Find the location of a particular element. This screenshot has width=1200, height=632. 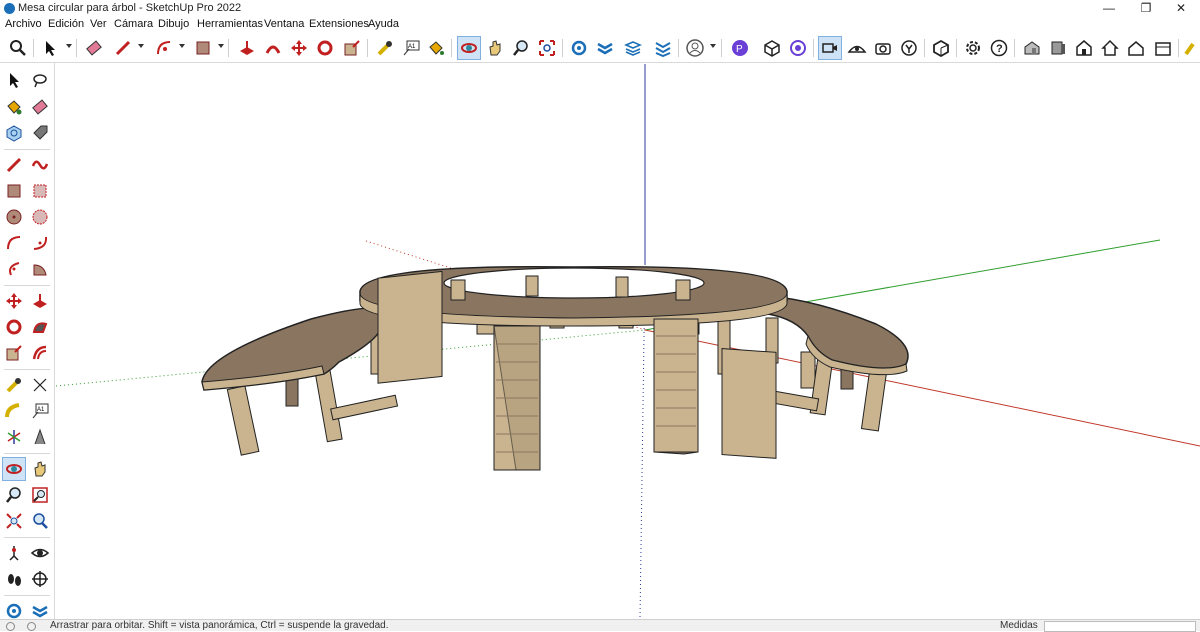

position-camera-tool-icon is located at coordinates (14, 553).